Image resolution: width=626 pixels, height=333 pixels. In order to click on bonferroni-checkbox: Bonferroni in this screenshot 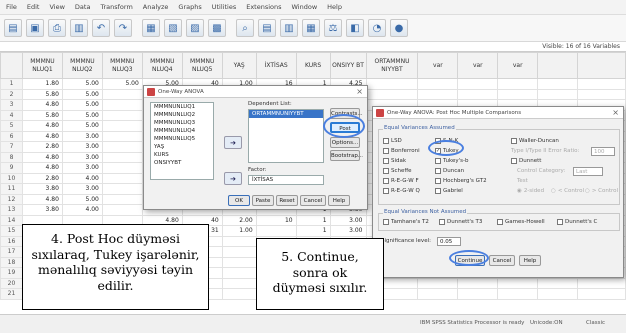, I will do `click(401, 151)`.